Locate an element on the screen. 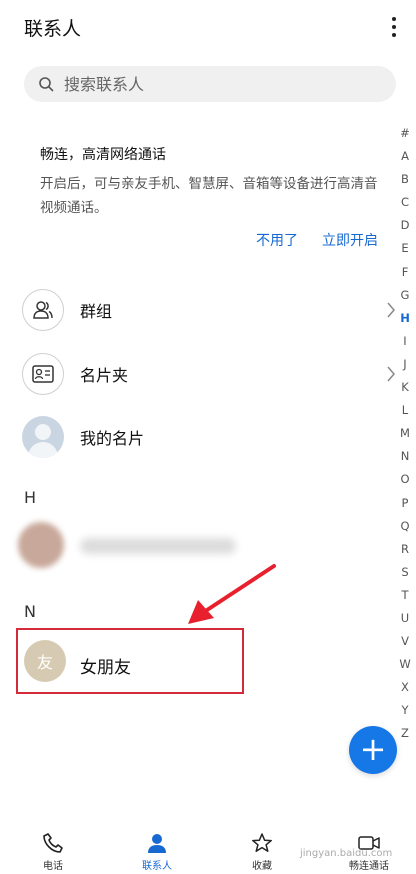  tab-favorites: 收藏 is located at coordinates (262, 852).